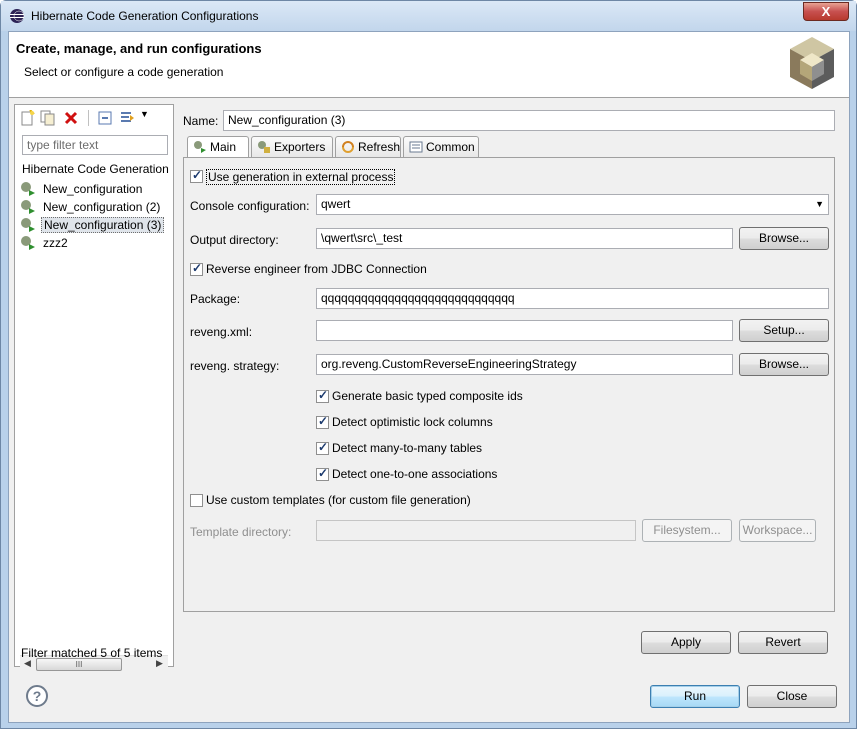 This screenshot has height=729, width=857. What do you see at coordinates (572, 204) in the screenshot?
I see `console-configuration-select: qwert ▼` at bounding box center [572, 204].